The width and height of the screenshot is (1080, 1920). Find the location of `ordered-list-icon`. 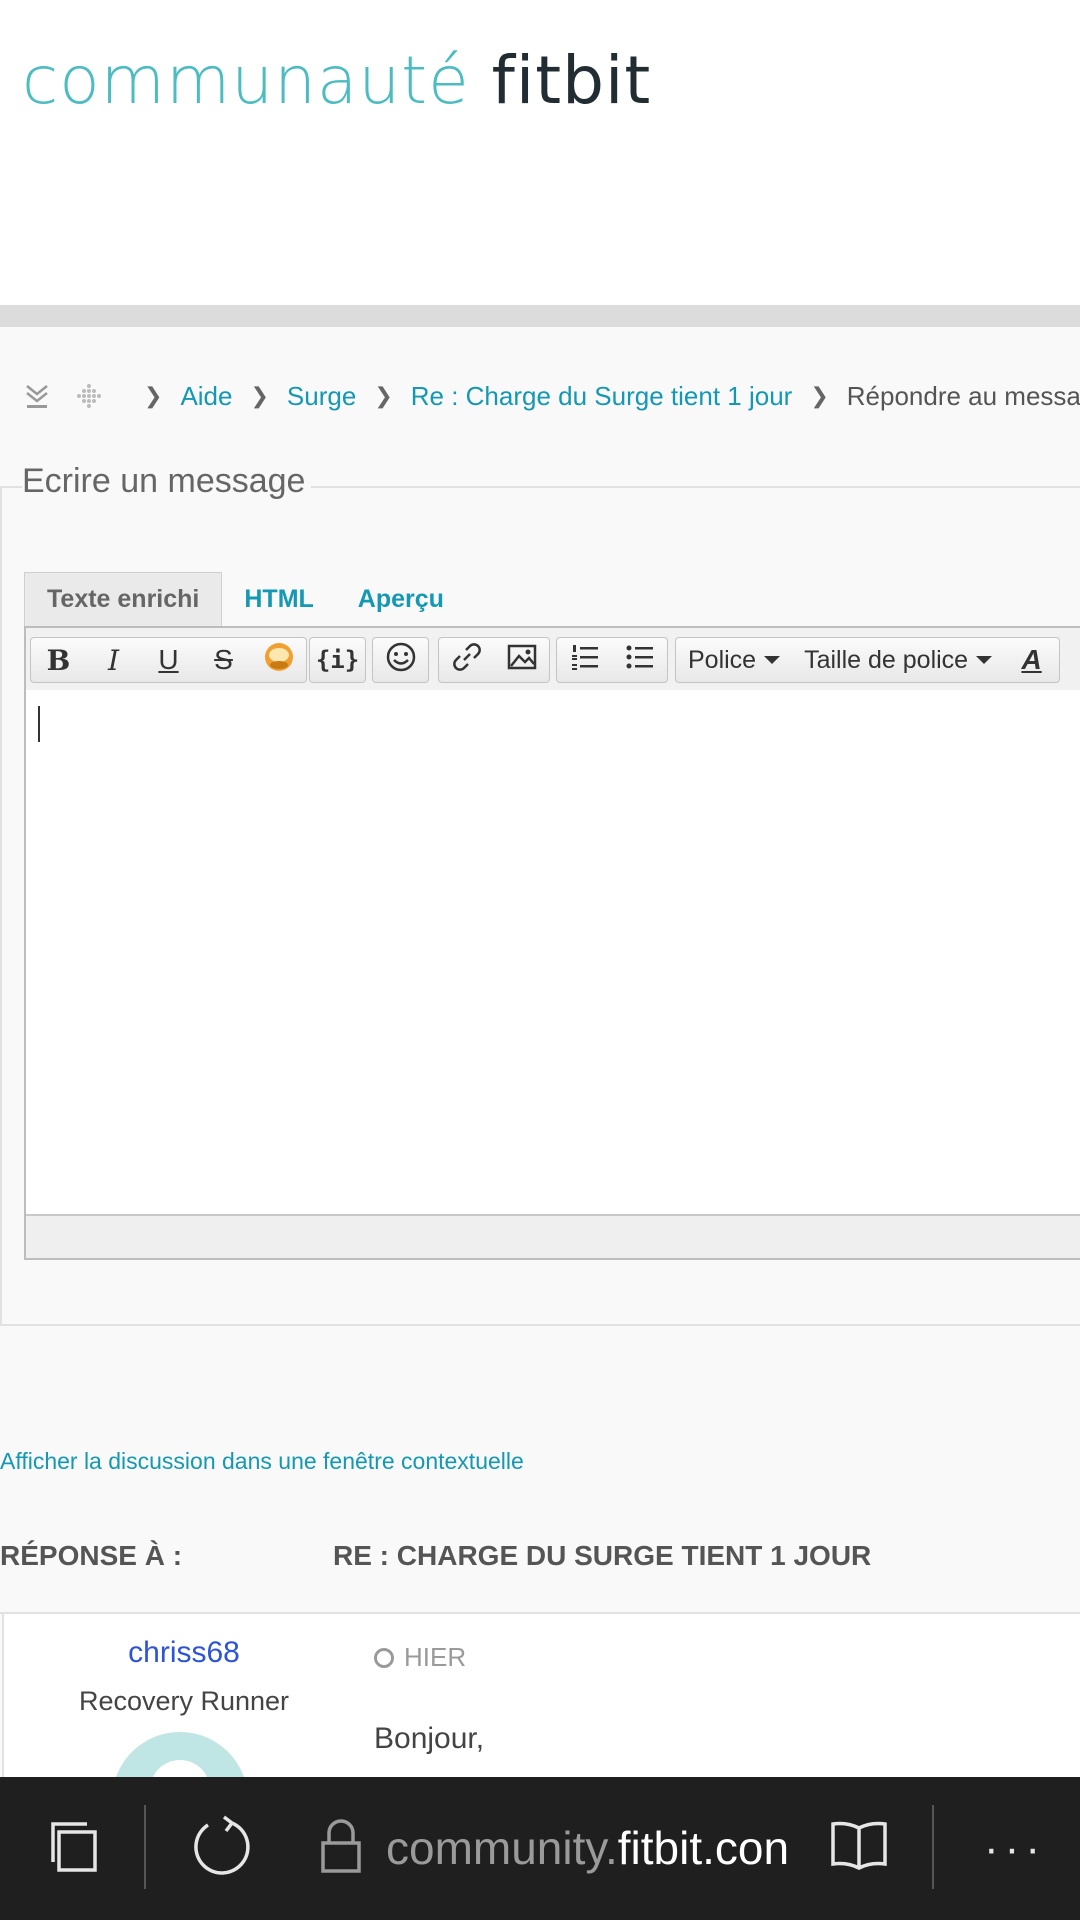

ordered-list-icon is located at coordinates (585, 660).